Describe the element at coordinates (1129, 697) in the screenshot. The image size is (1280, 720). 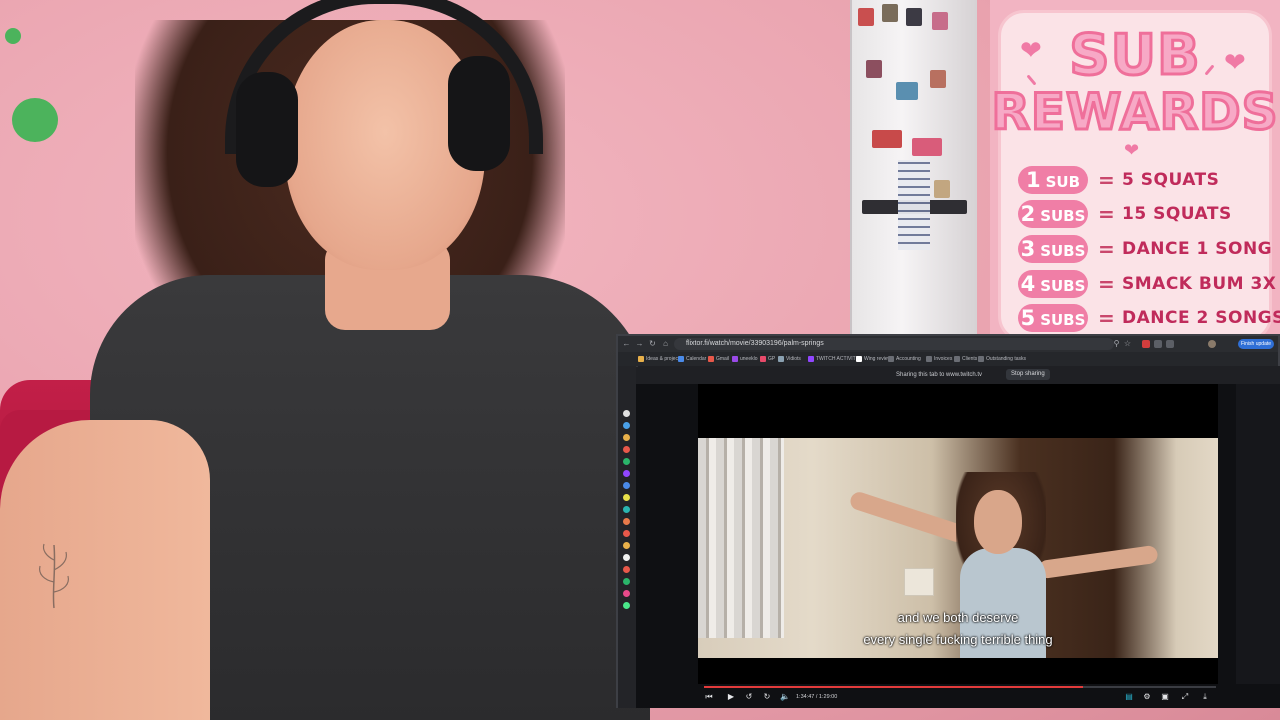
I see `subtitles-icon: ▤` at that location.